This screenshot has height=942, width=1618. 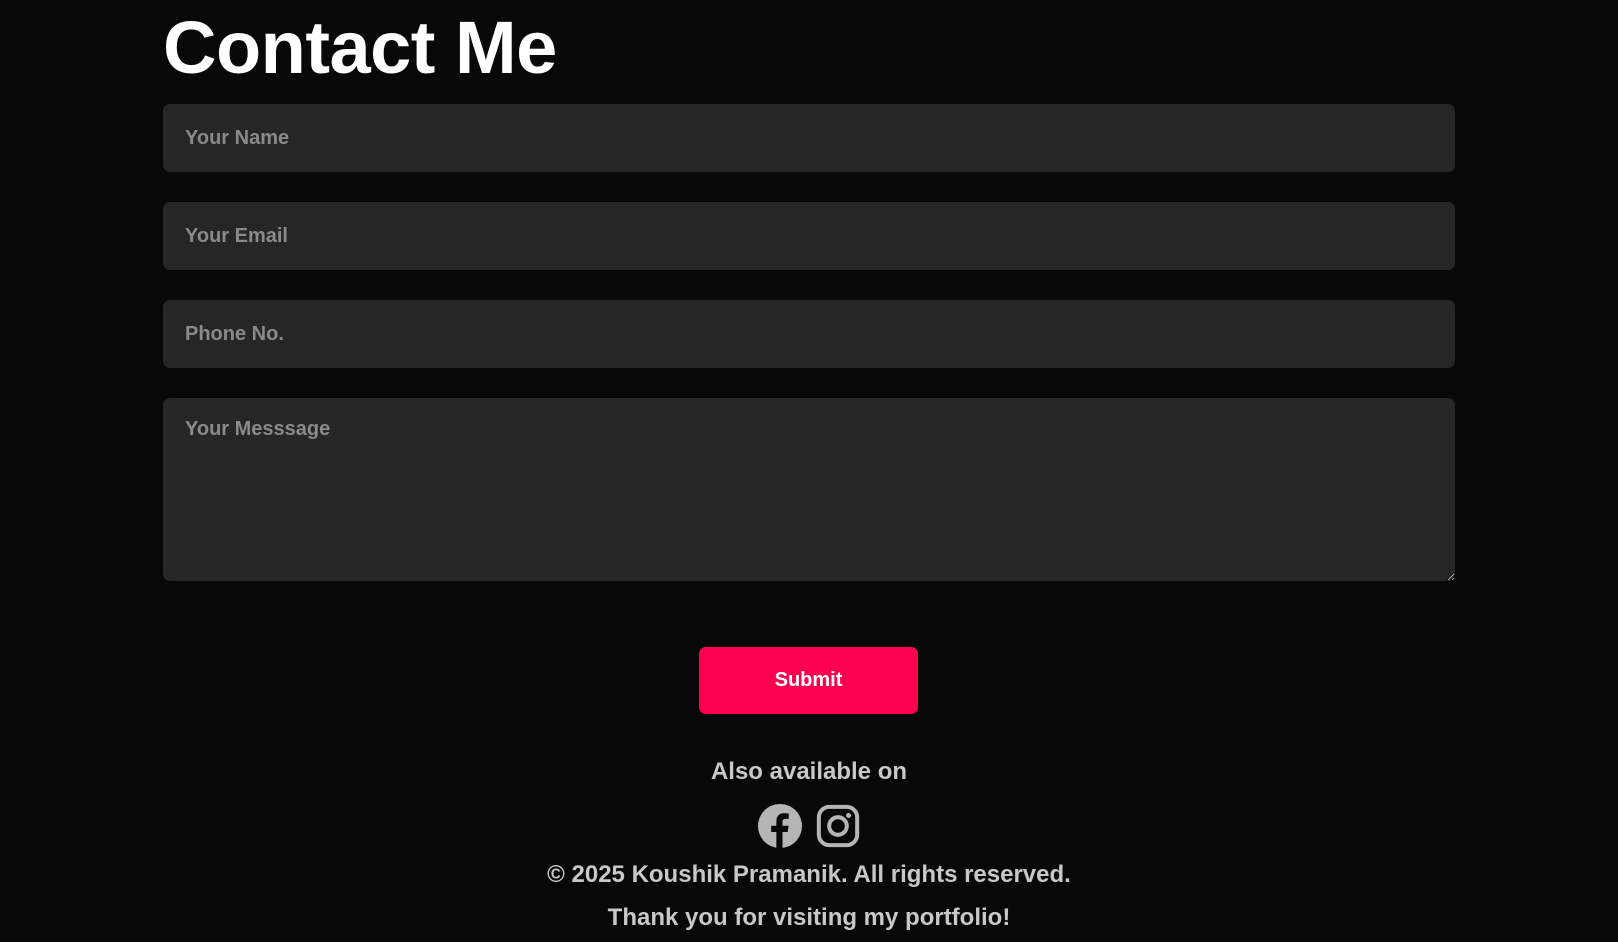 I want to click on facebook-icon, so click(x=780, y=826).